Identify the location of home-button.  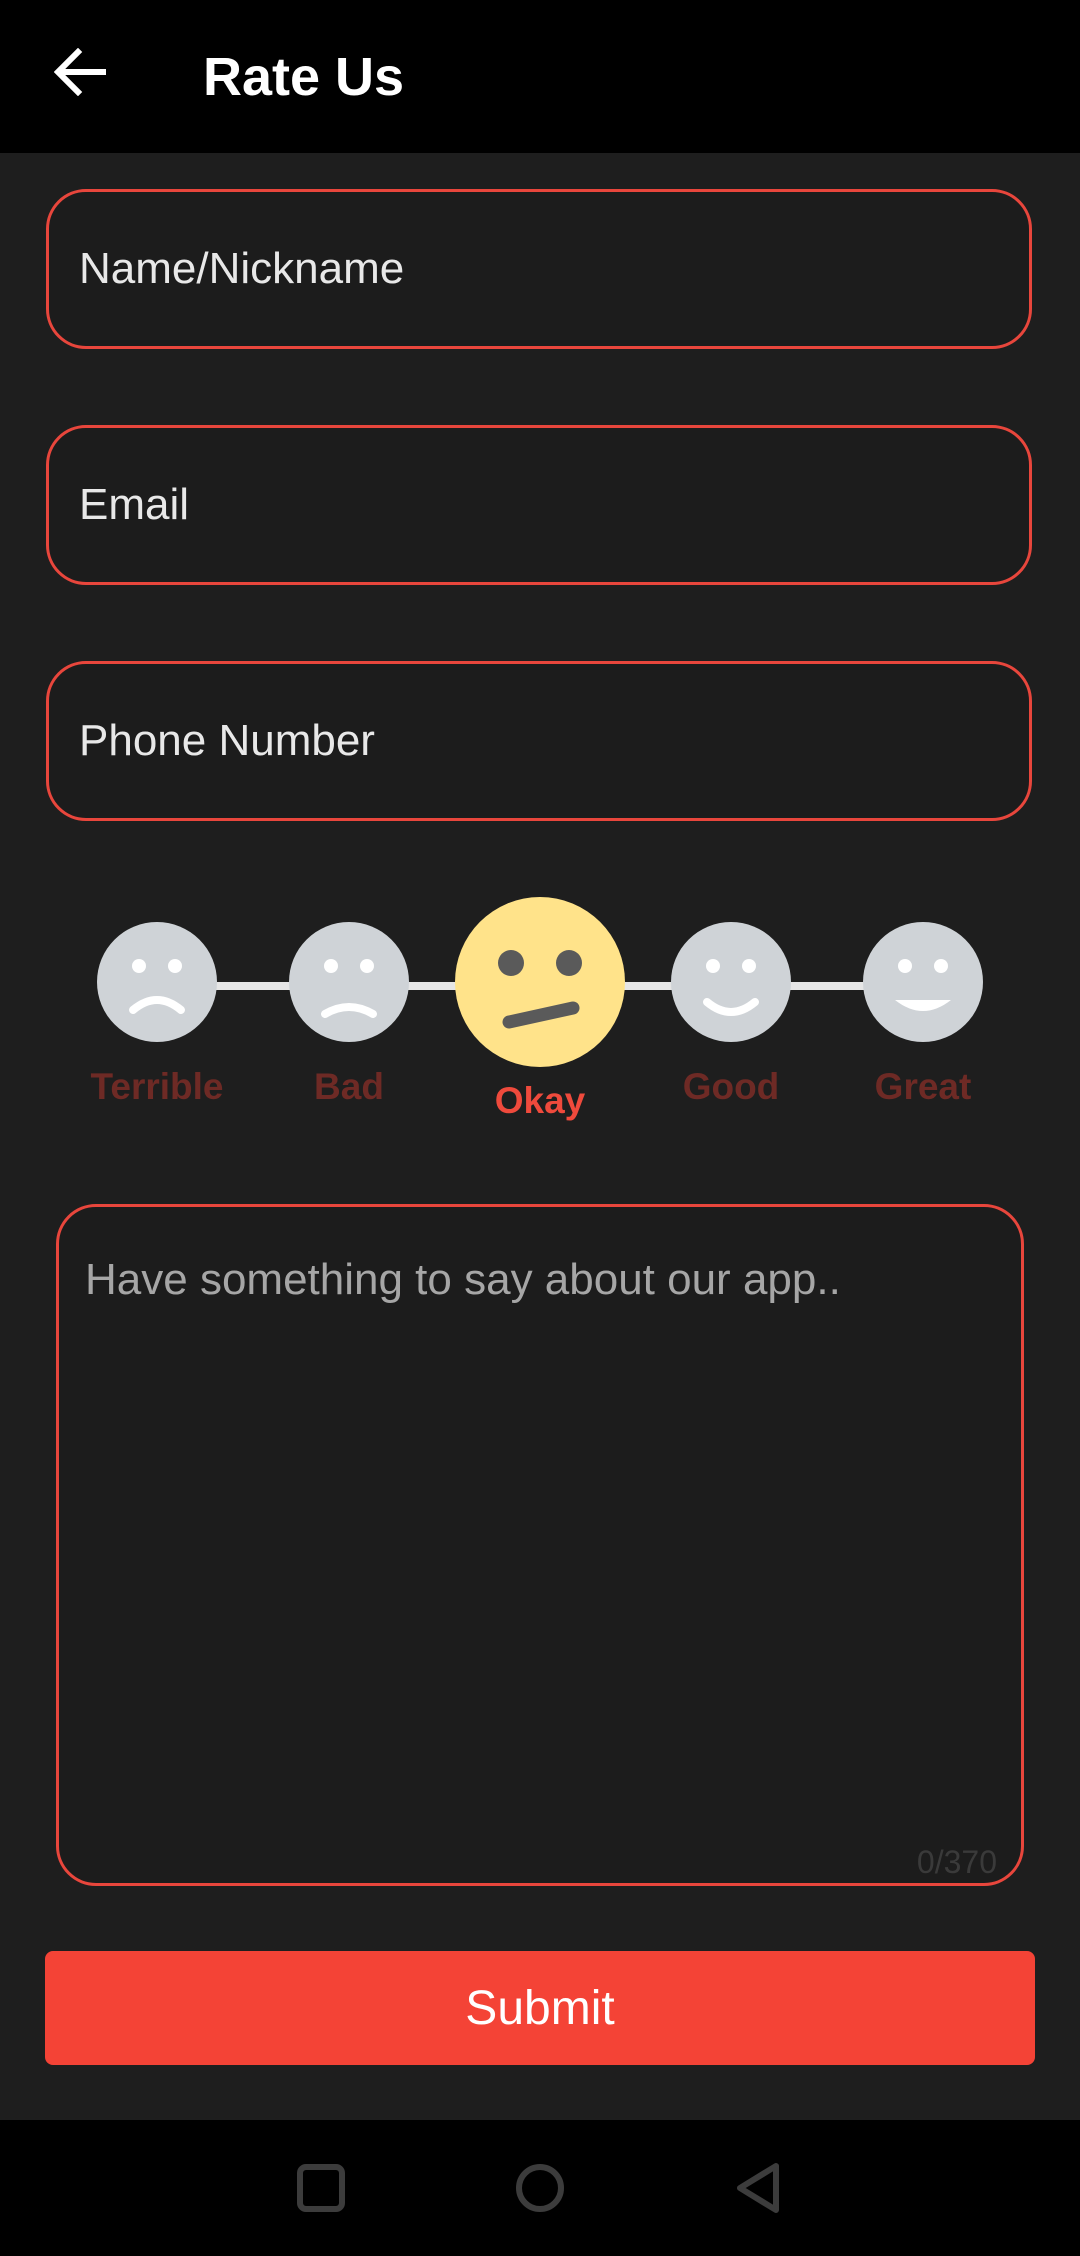
(540, 2188).